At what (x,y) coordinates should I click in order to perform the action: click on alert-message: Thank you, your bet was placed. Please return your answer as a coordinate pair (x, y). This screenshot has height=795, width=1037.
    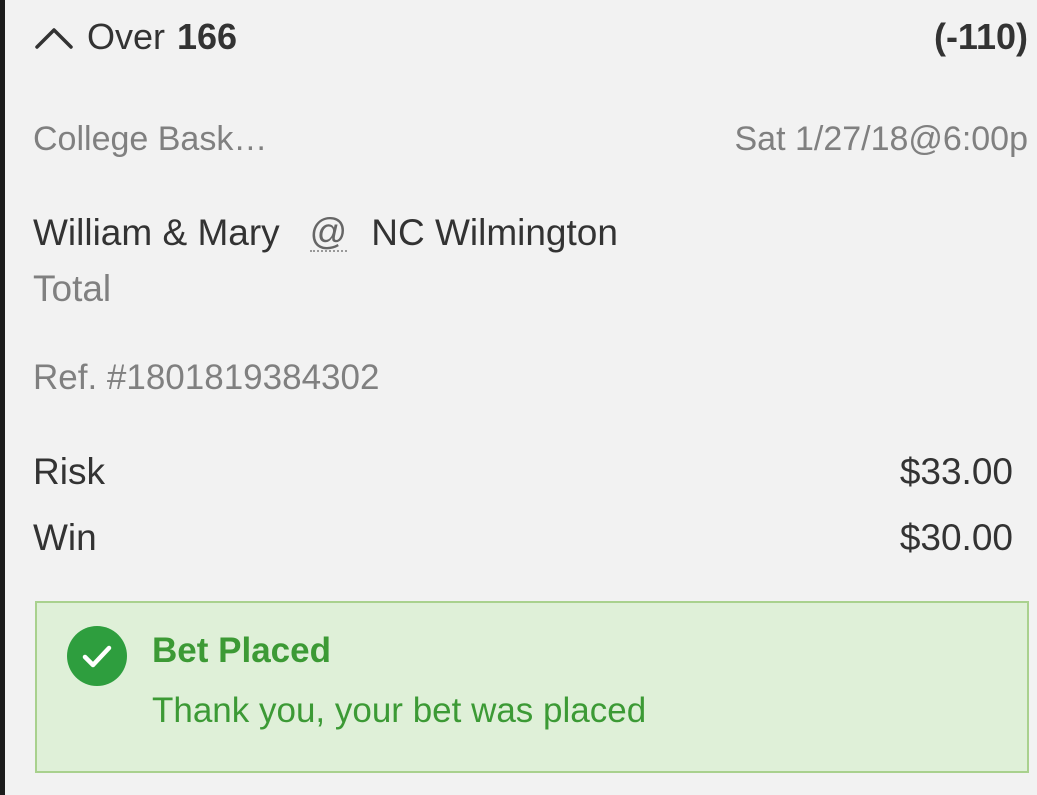
    Looking at the image, I should click on (399, 710).